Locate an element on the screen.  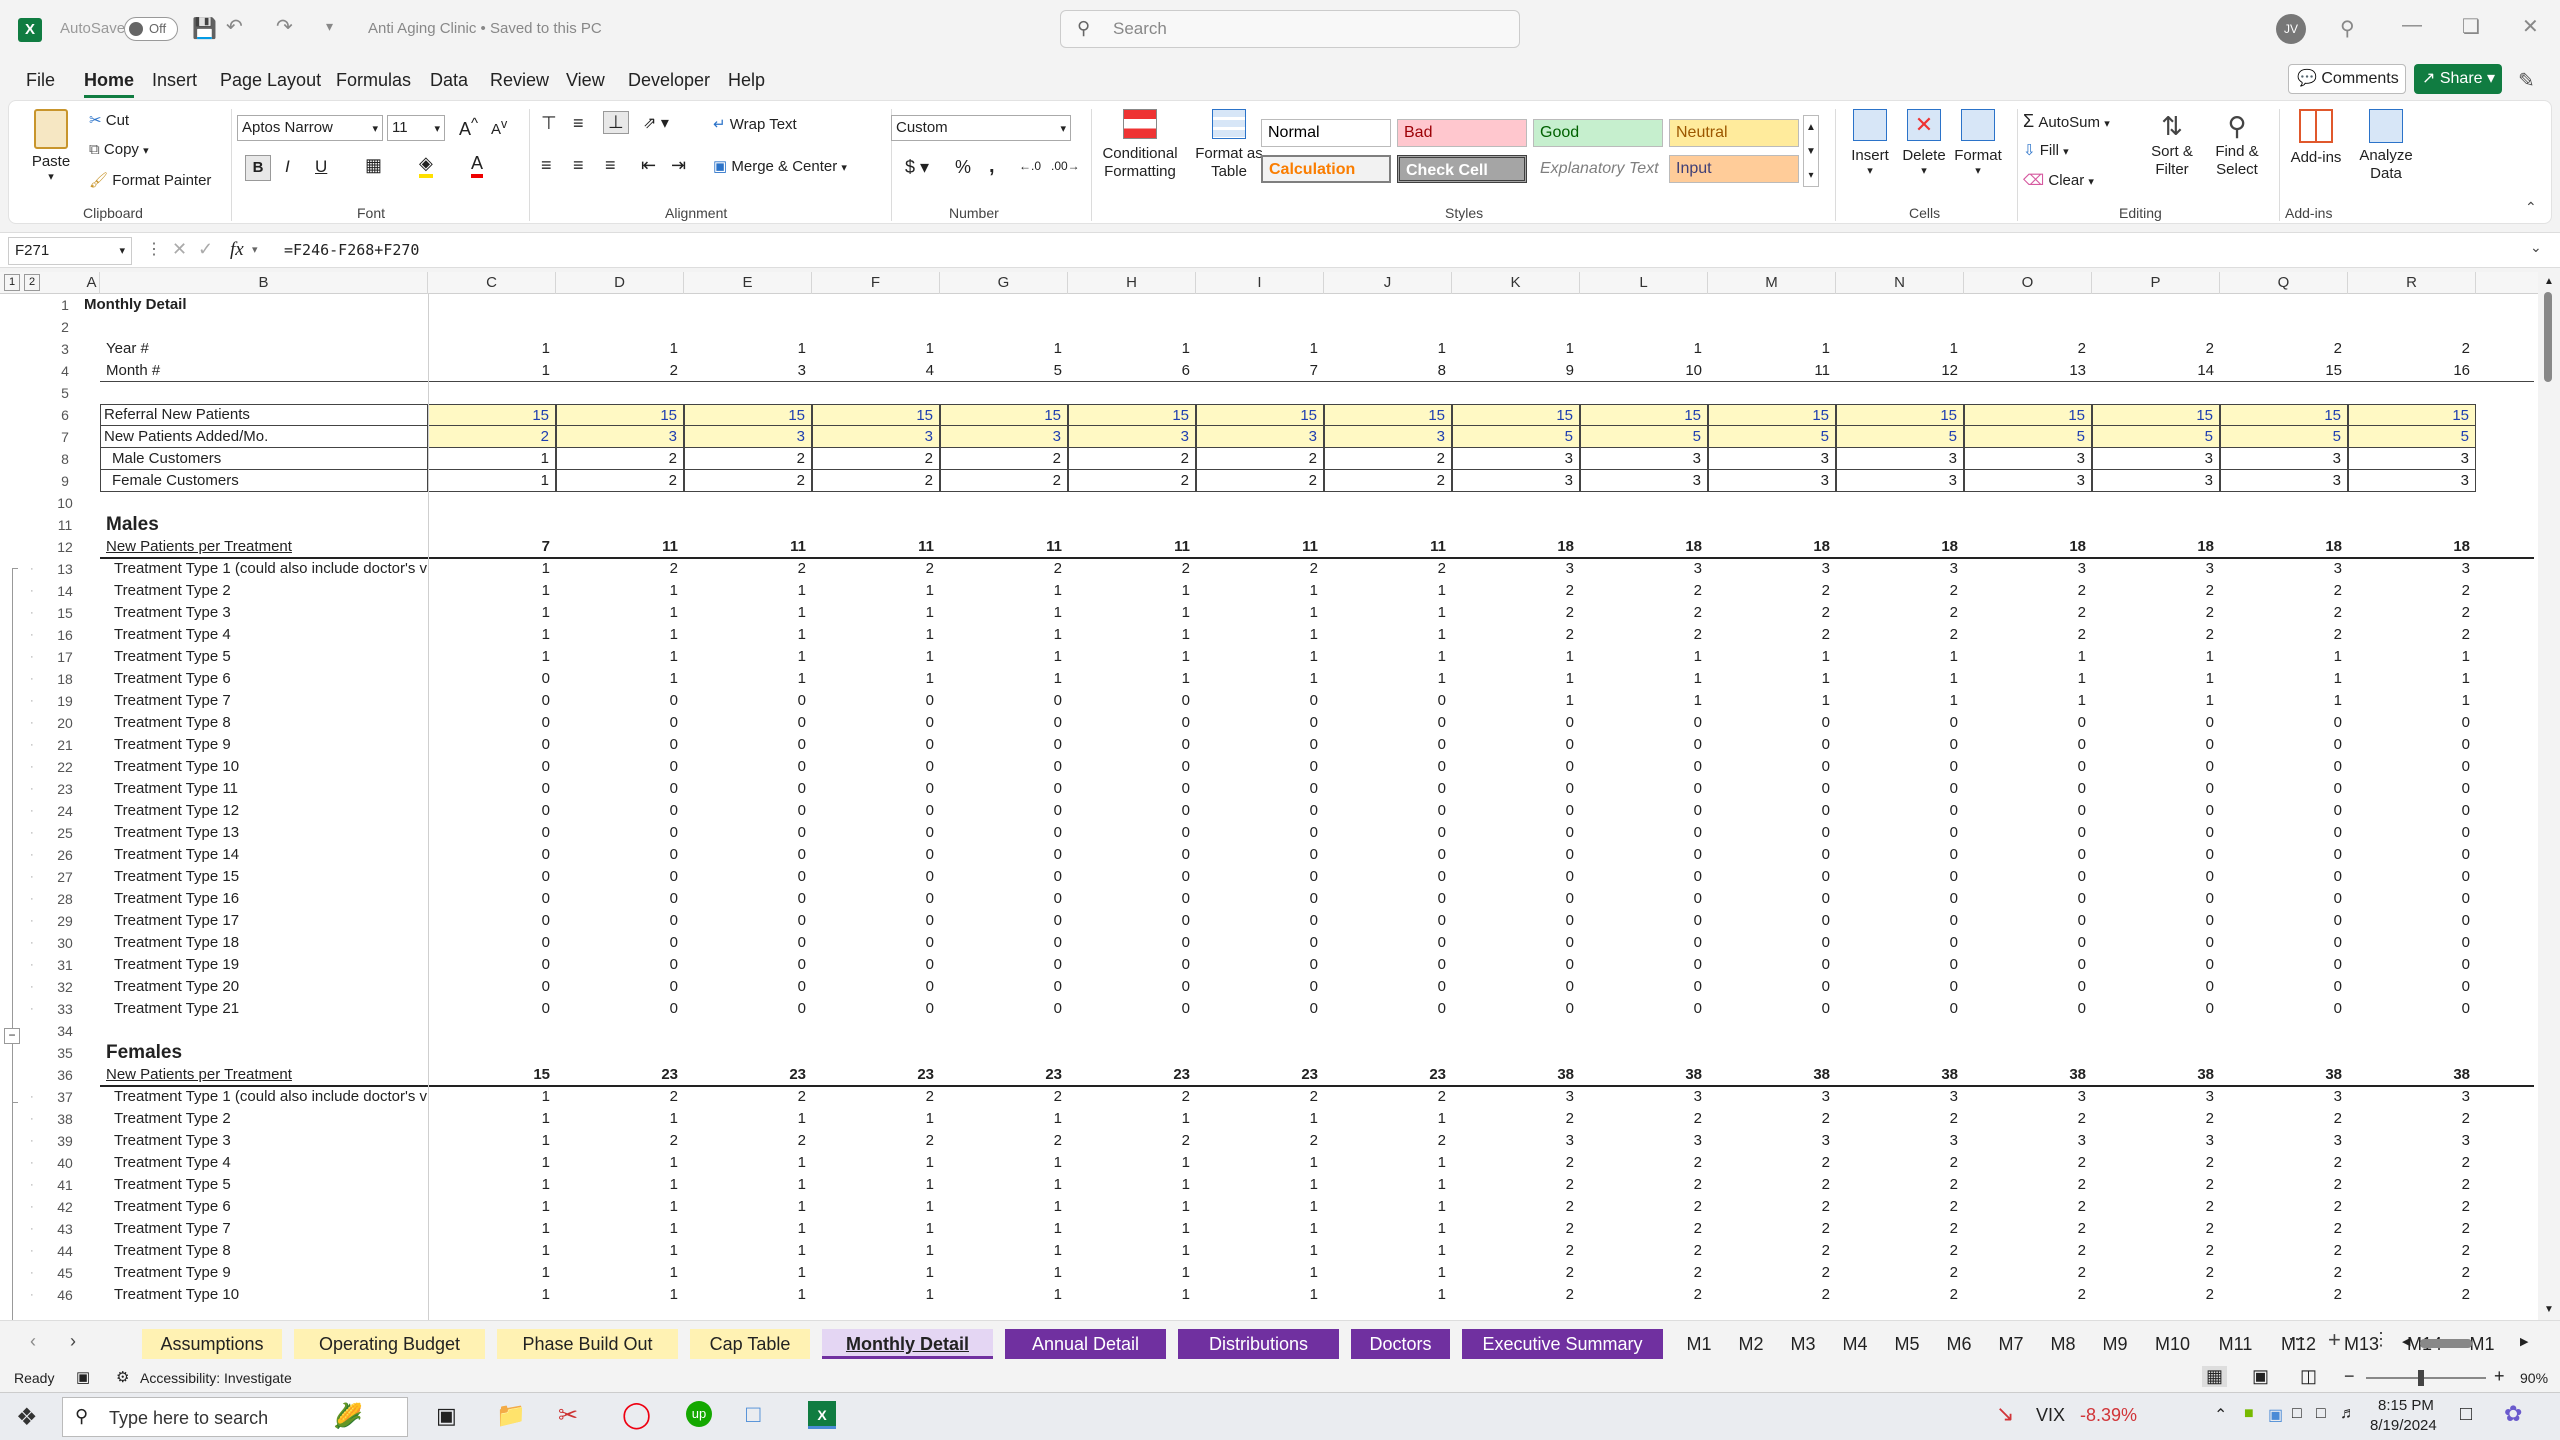
row-label: Treatment Type 10 is located at coordinates (258, 767).